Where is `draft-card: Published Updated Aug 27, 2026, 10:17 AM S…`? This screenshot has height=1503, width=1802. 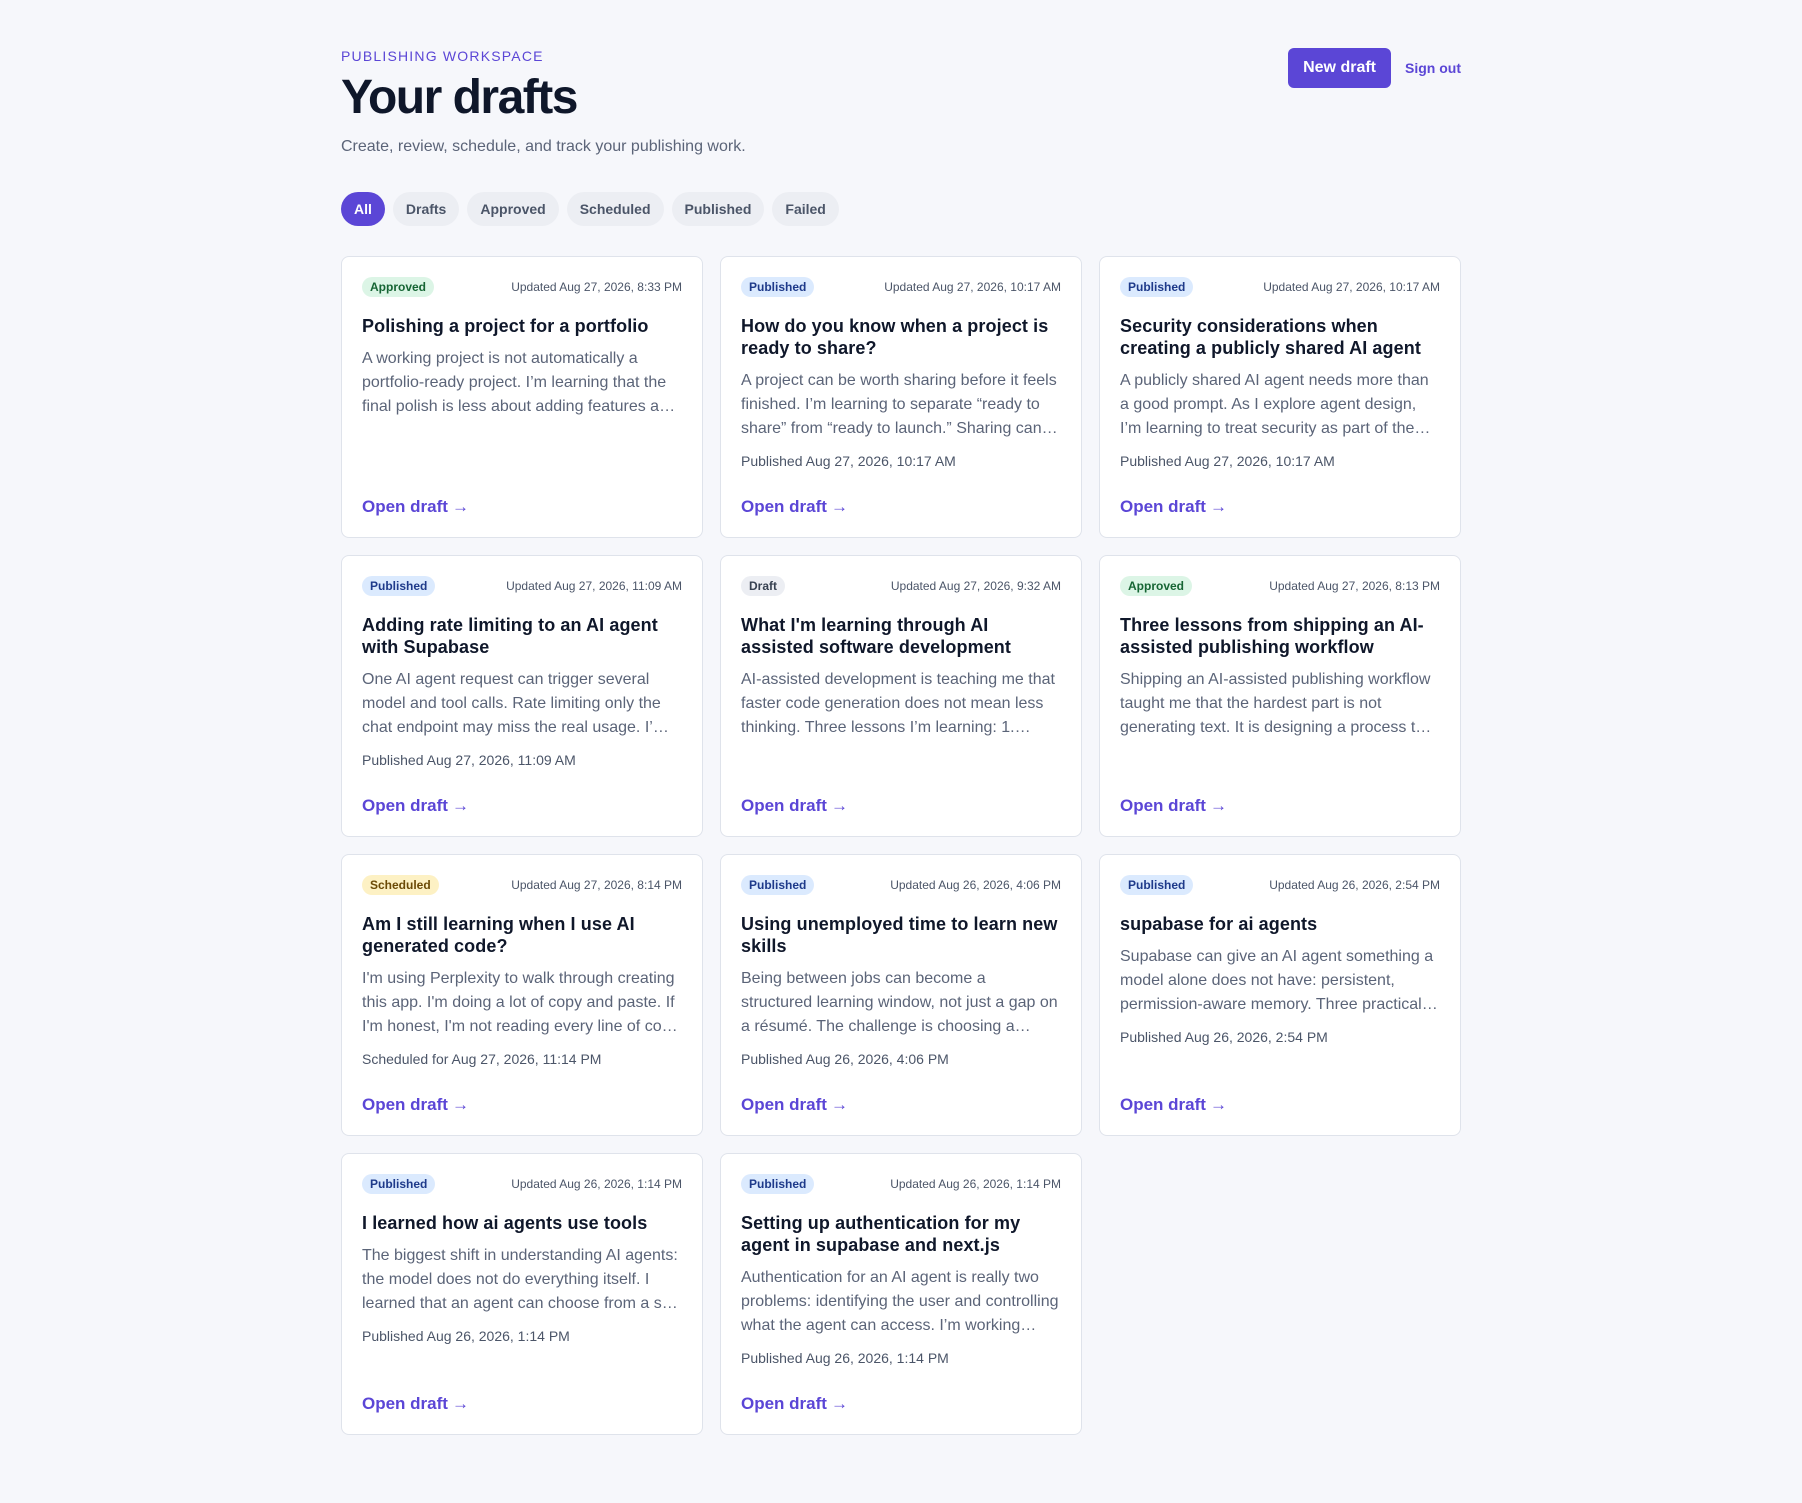
draft-card: Published Updated Aug 27, 2026, 10:17 AM S… is located at coordinates (1280, 397).